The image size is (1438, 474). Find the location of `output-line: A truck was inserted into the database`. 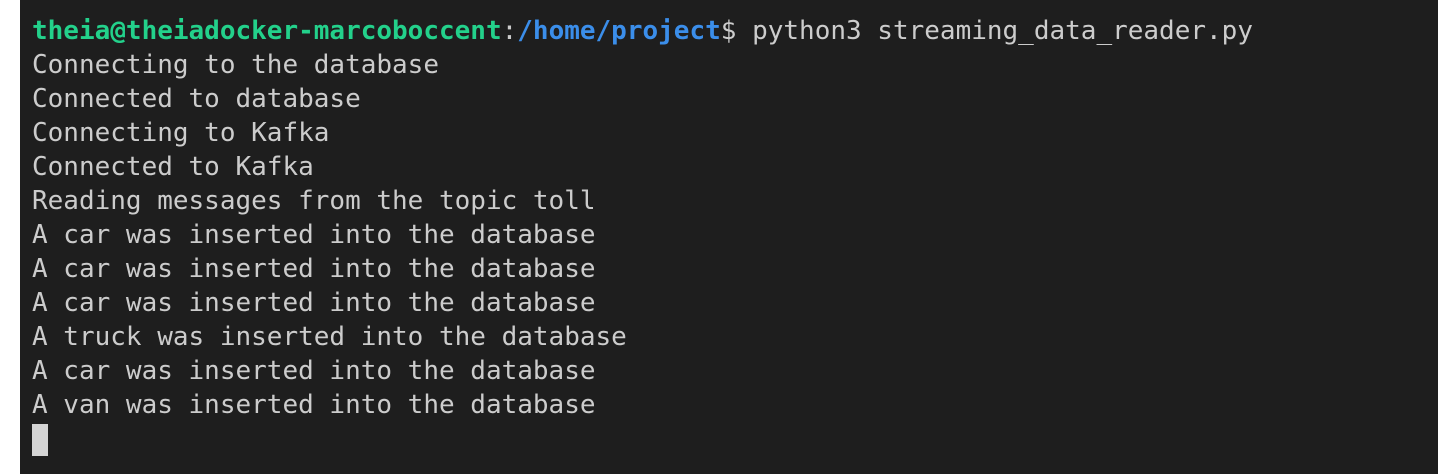

output-line: A truck was inserted into the database is located at coordinates (329, 337).